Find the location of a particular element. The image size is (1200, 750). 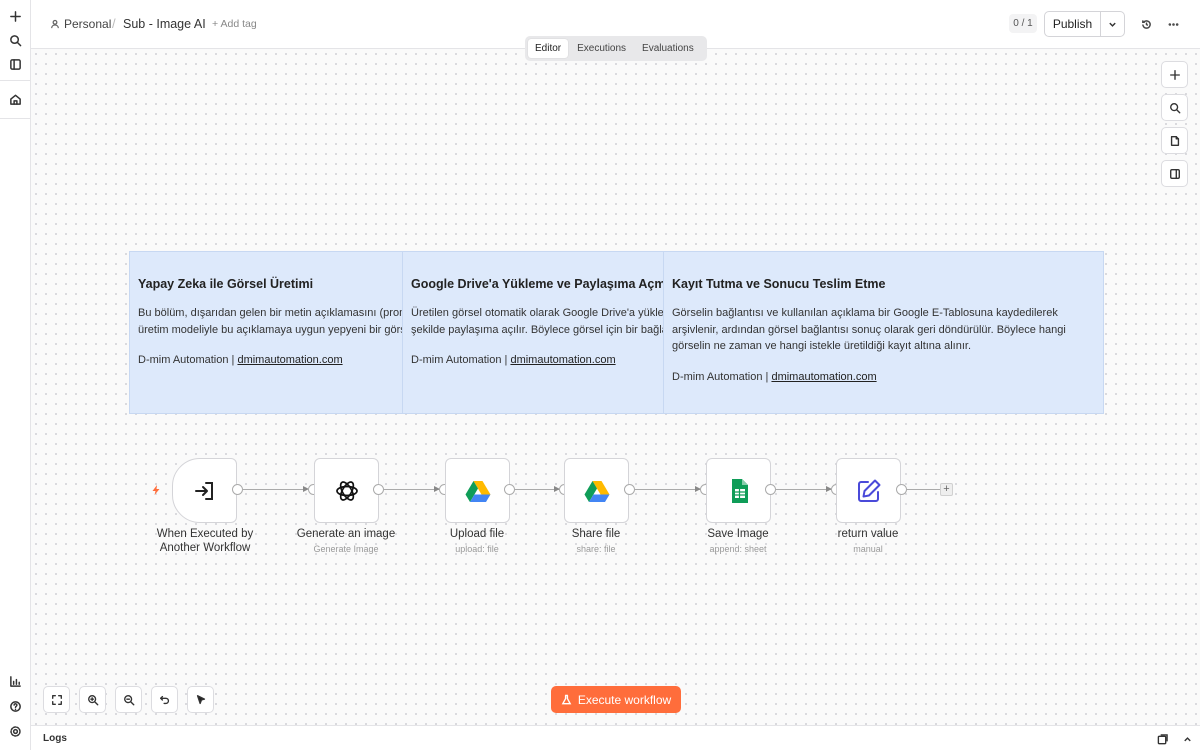

node-upload-file is located at coordinates (477, 490).